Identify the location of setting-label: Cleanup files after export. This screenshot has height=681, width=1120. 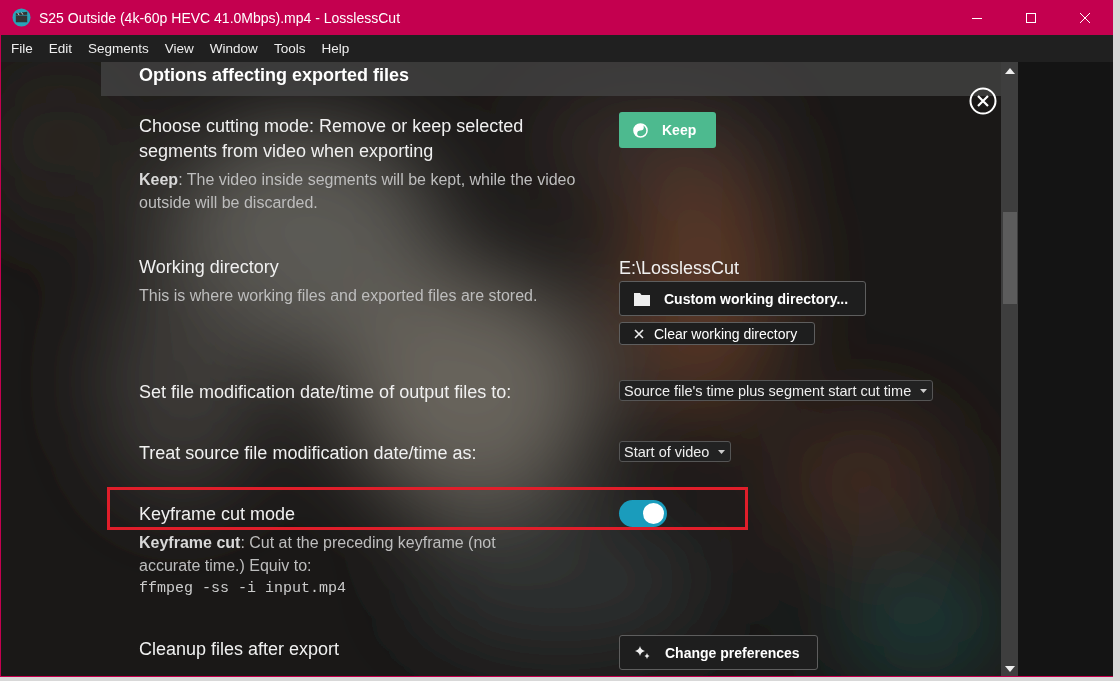
(240, 649).